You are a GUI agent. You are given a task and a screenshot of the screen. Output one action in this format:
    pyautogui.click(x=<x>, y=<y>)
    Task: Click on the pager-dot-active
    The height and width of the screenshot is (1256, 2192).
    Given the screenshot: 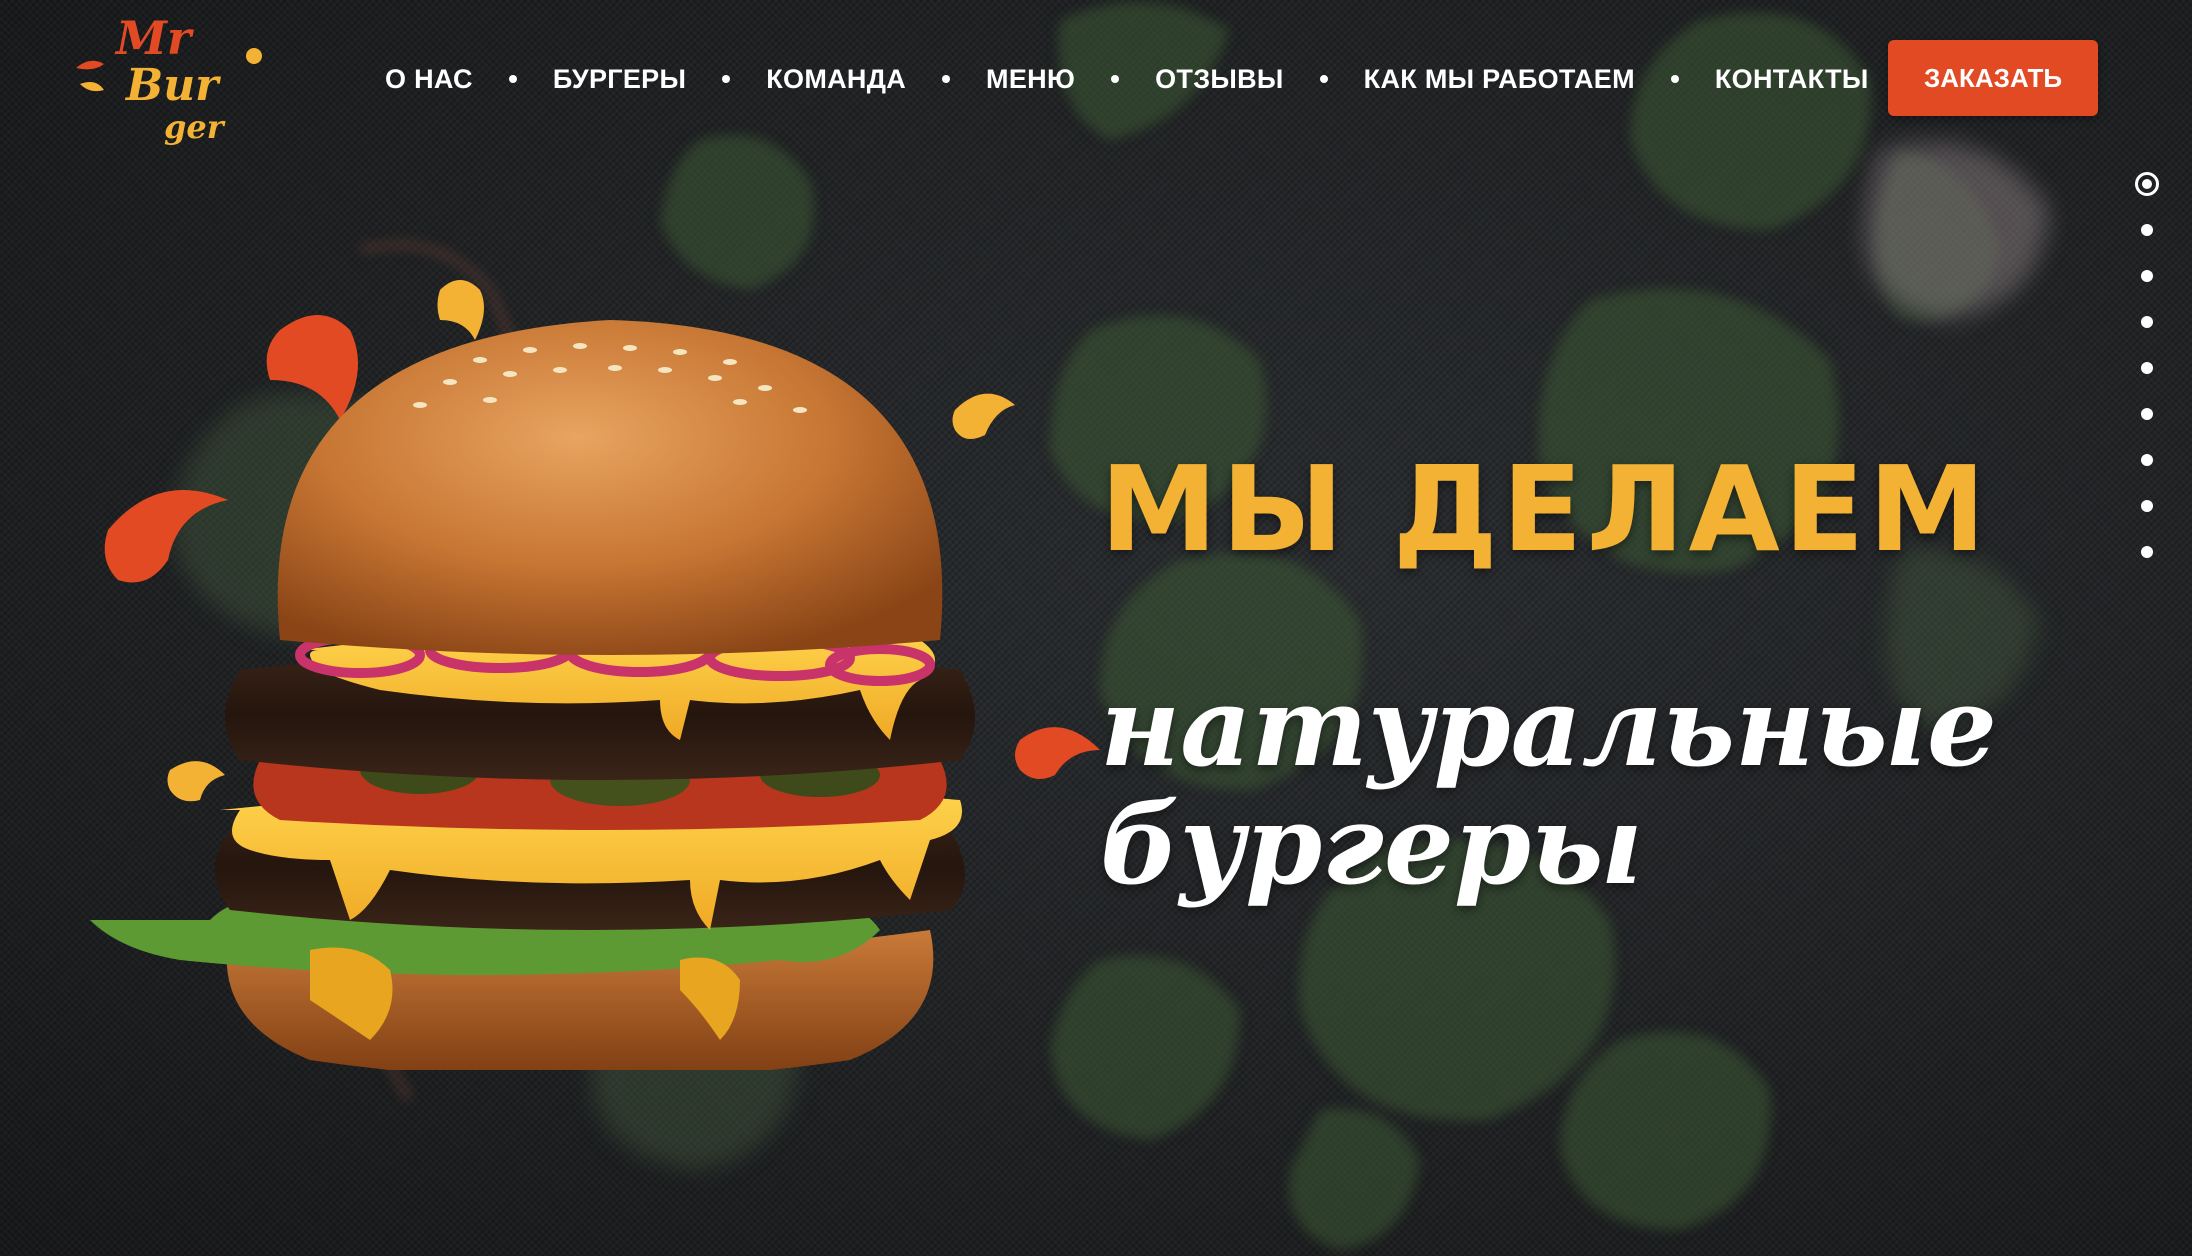 What is the action you would take?
    pyautogui.click(x=2147, y=184)
    